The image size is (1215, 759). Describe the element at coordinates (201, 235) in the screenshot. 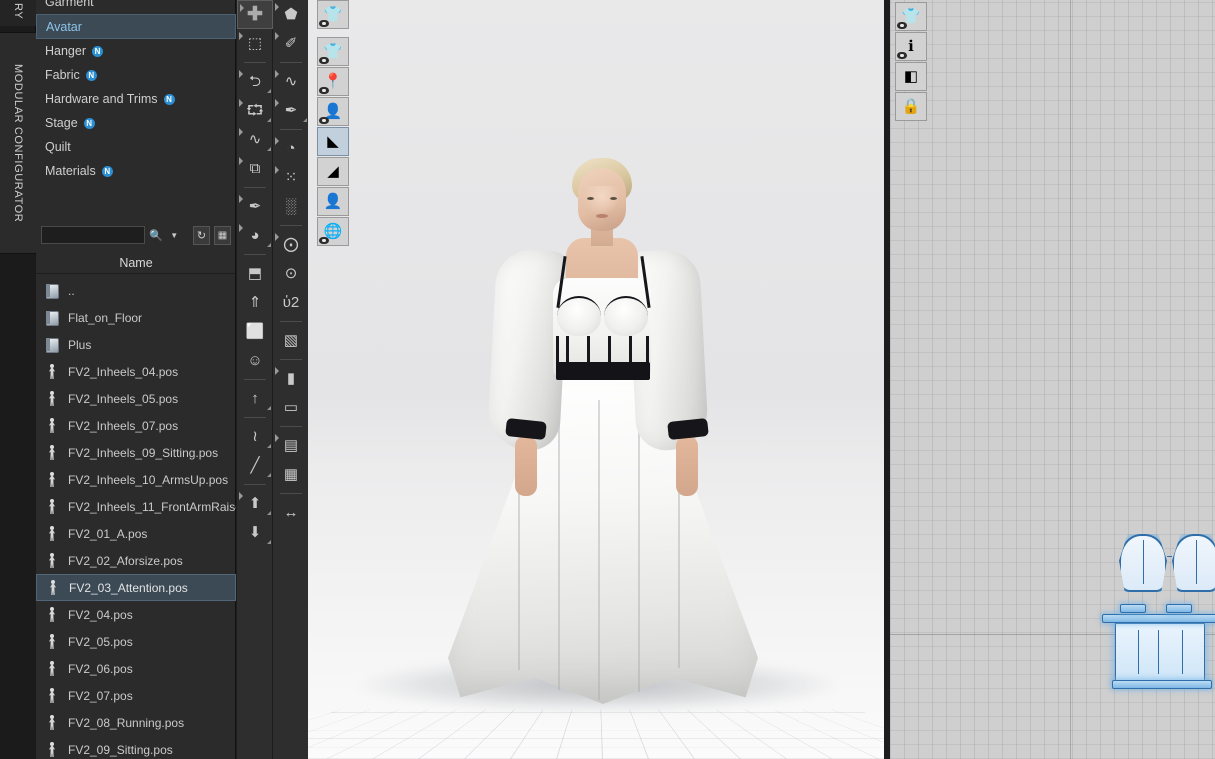

I see `refresh-icon: ↻` at that location.